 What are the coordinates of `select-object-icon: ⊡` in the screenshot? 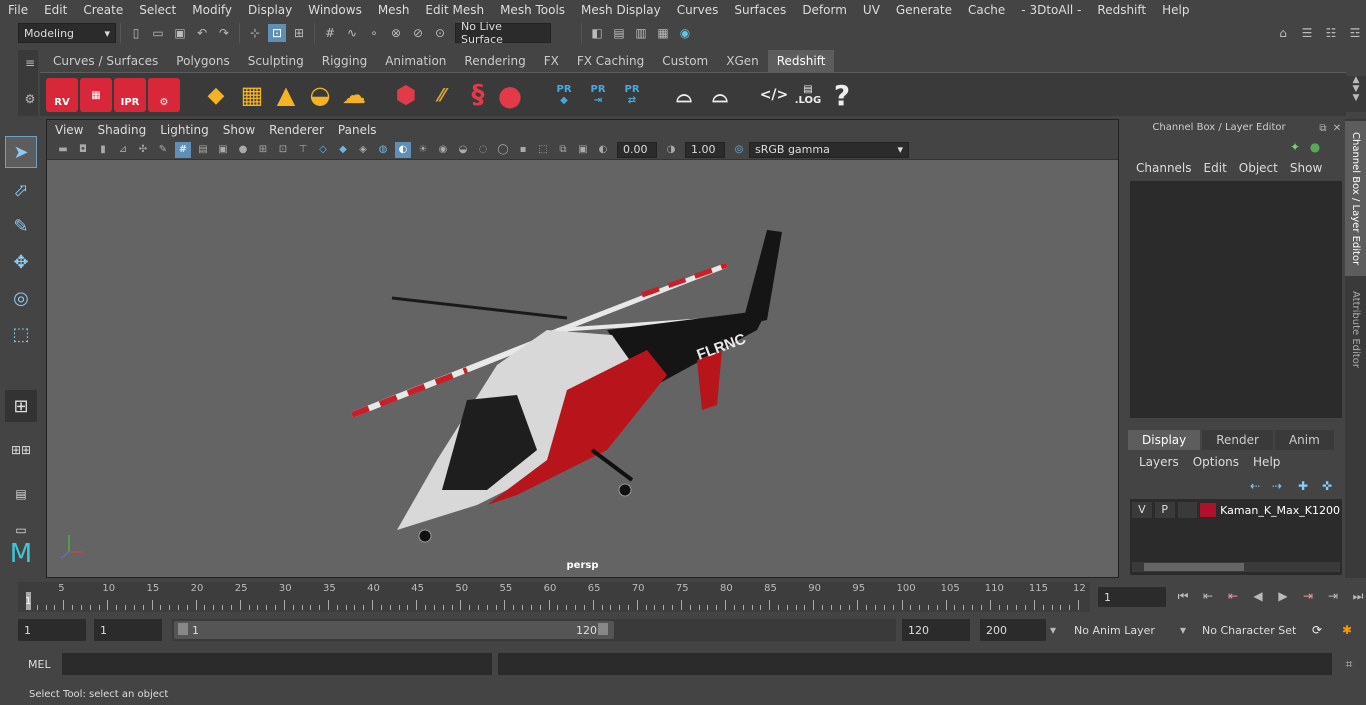 It's located at (277, 33).